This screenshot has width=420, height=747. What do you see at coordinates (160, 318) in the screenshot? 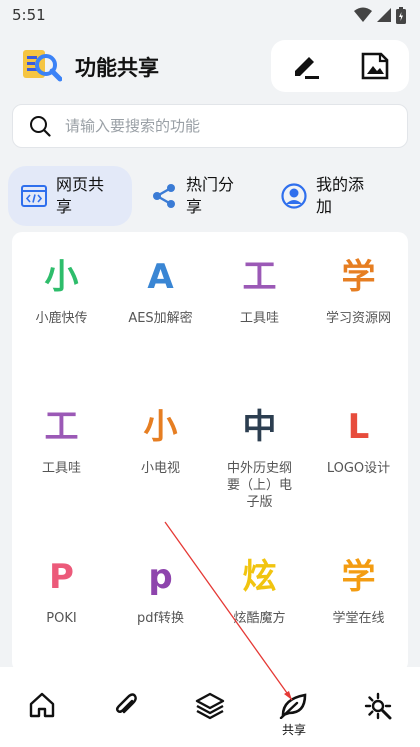
I see `grid-item-label: AES加解密` at bounding box center [160, 318].